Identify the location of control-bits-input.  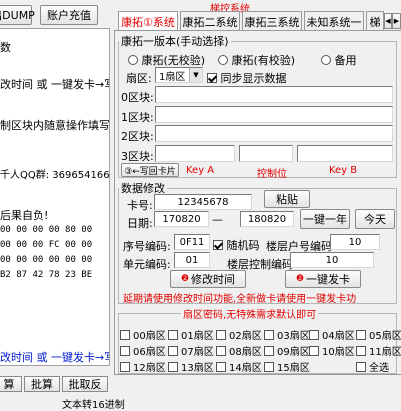
(266, 153).